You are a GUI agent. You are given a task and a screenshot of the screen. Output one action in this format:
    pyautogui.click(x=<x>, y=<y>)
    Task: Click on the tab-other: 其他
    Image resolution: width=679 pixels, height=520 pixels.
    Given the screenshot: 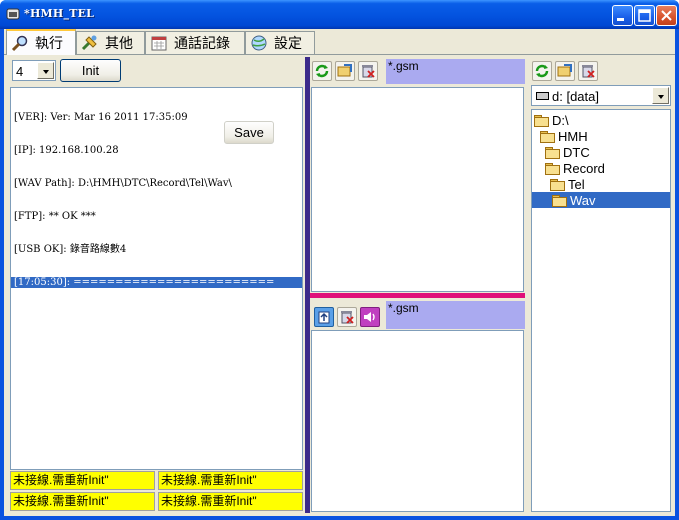 What is the action you would take?
    pyautogui.click(x=110, y=42)
    